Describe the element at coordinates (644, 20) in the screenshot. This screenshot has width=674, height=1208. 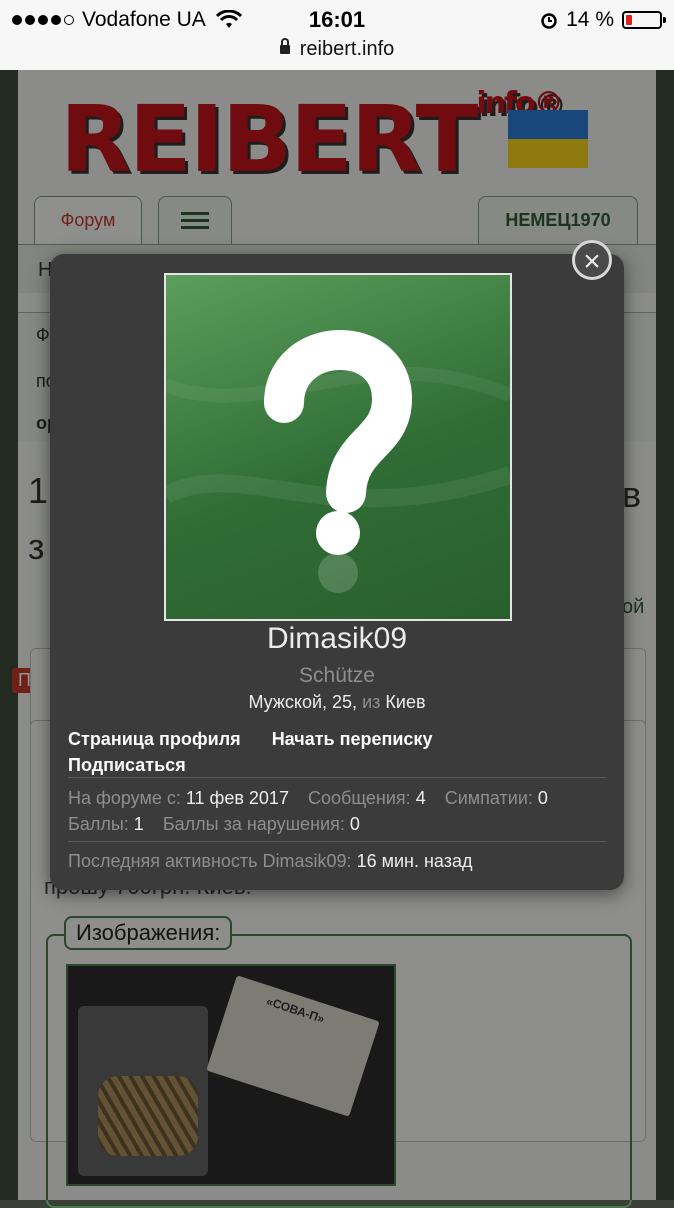
I see `battery-icon` at that location.